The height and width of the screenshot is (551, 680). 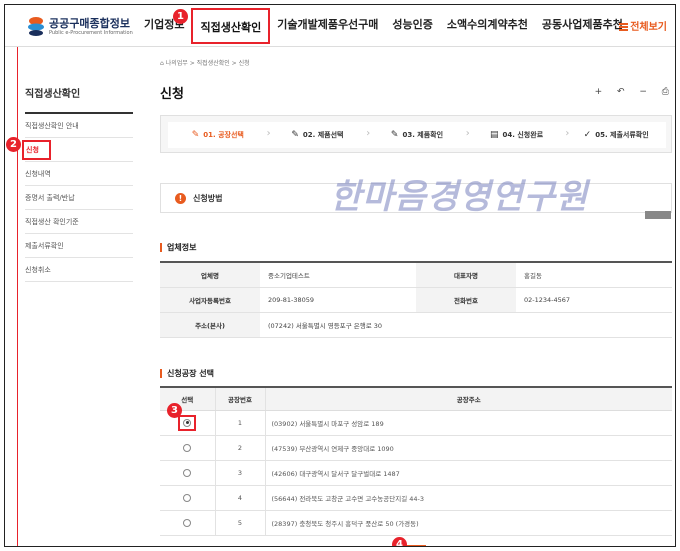 I want to click on sidebar-item-apply: 신청, so click(x=77, y=150).